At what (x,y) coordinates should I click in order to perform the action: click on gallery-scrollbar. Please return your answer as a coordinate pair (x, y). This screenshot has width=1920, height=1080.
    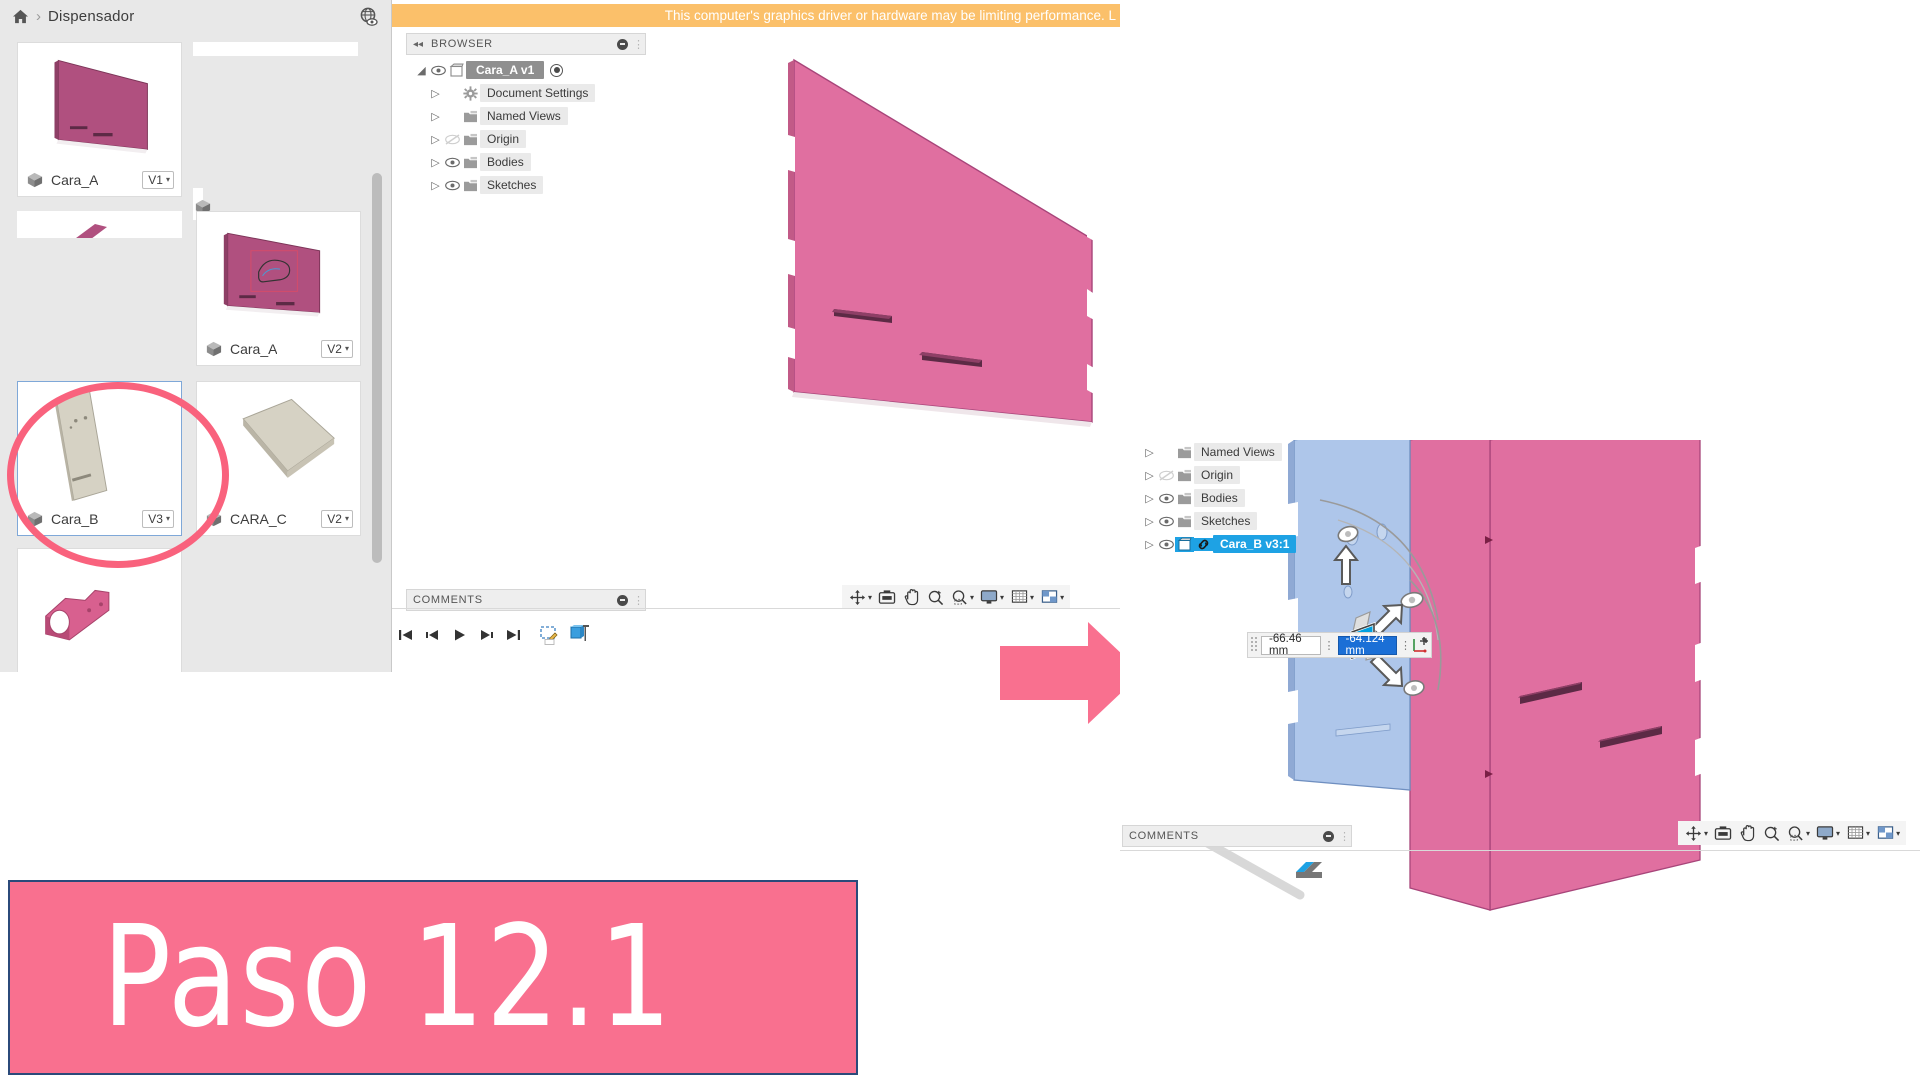
    Looking at the image, I should click on (377, 358).